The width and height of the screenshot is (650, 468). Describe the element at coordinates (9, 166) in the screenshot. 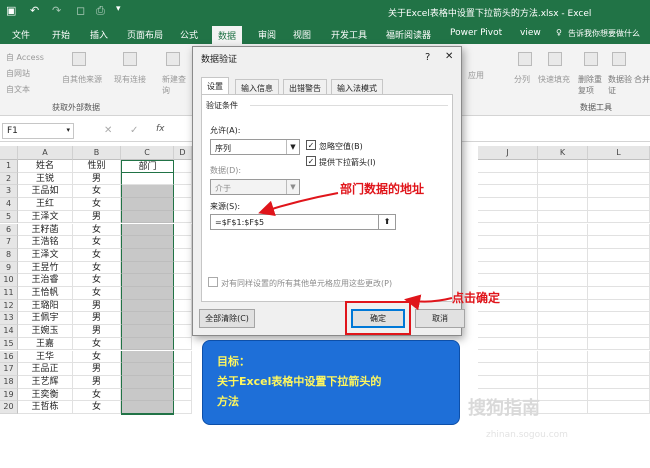

I see `row-header: 1` at that location.